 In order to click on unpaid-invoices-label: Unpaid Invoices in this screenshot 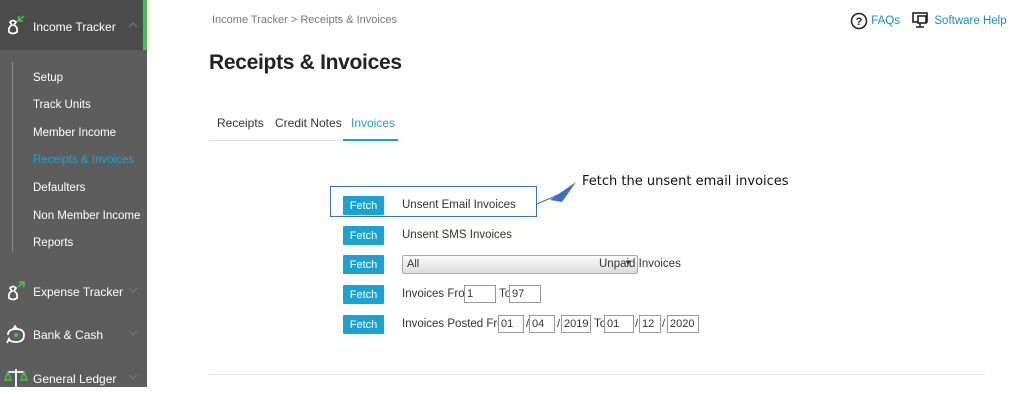, I will do `click(640, 264)`.